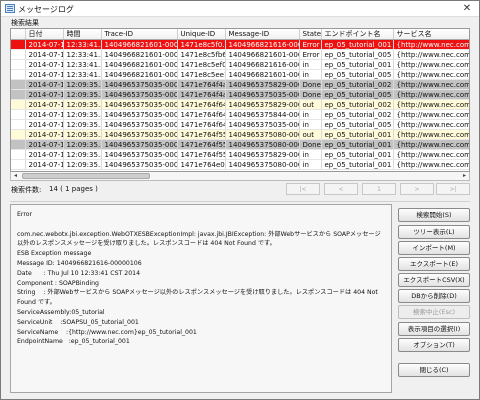  Describe the element at coordinates (434, 248) in the screenshot. I see `import-button: インポート(M)` at that location.